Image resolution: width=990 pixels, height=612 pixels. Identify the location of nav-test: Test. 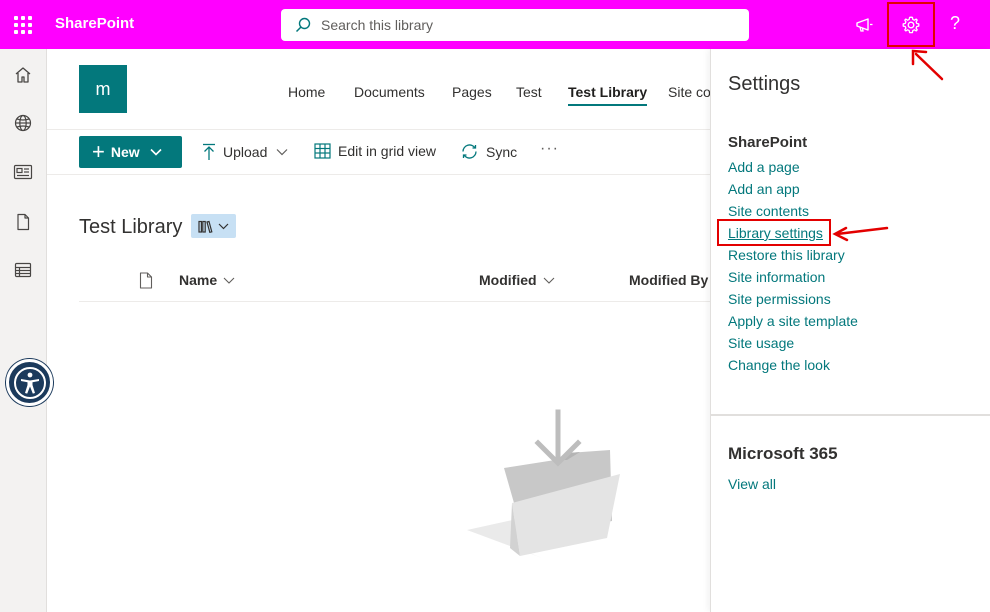
(529, 92).